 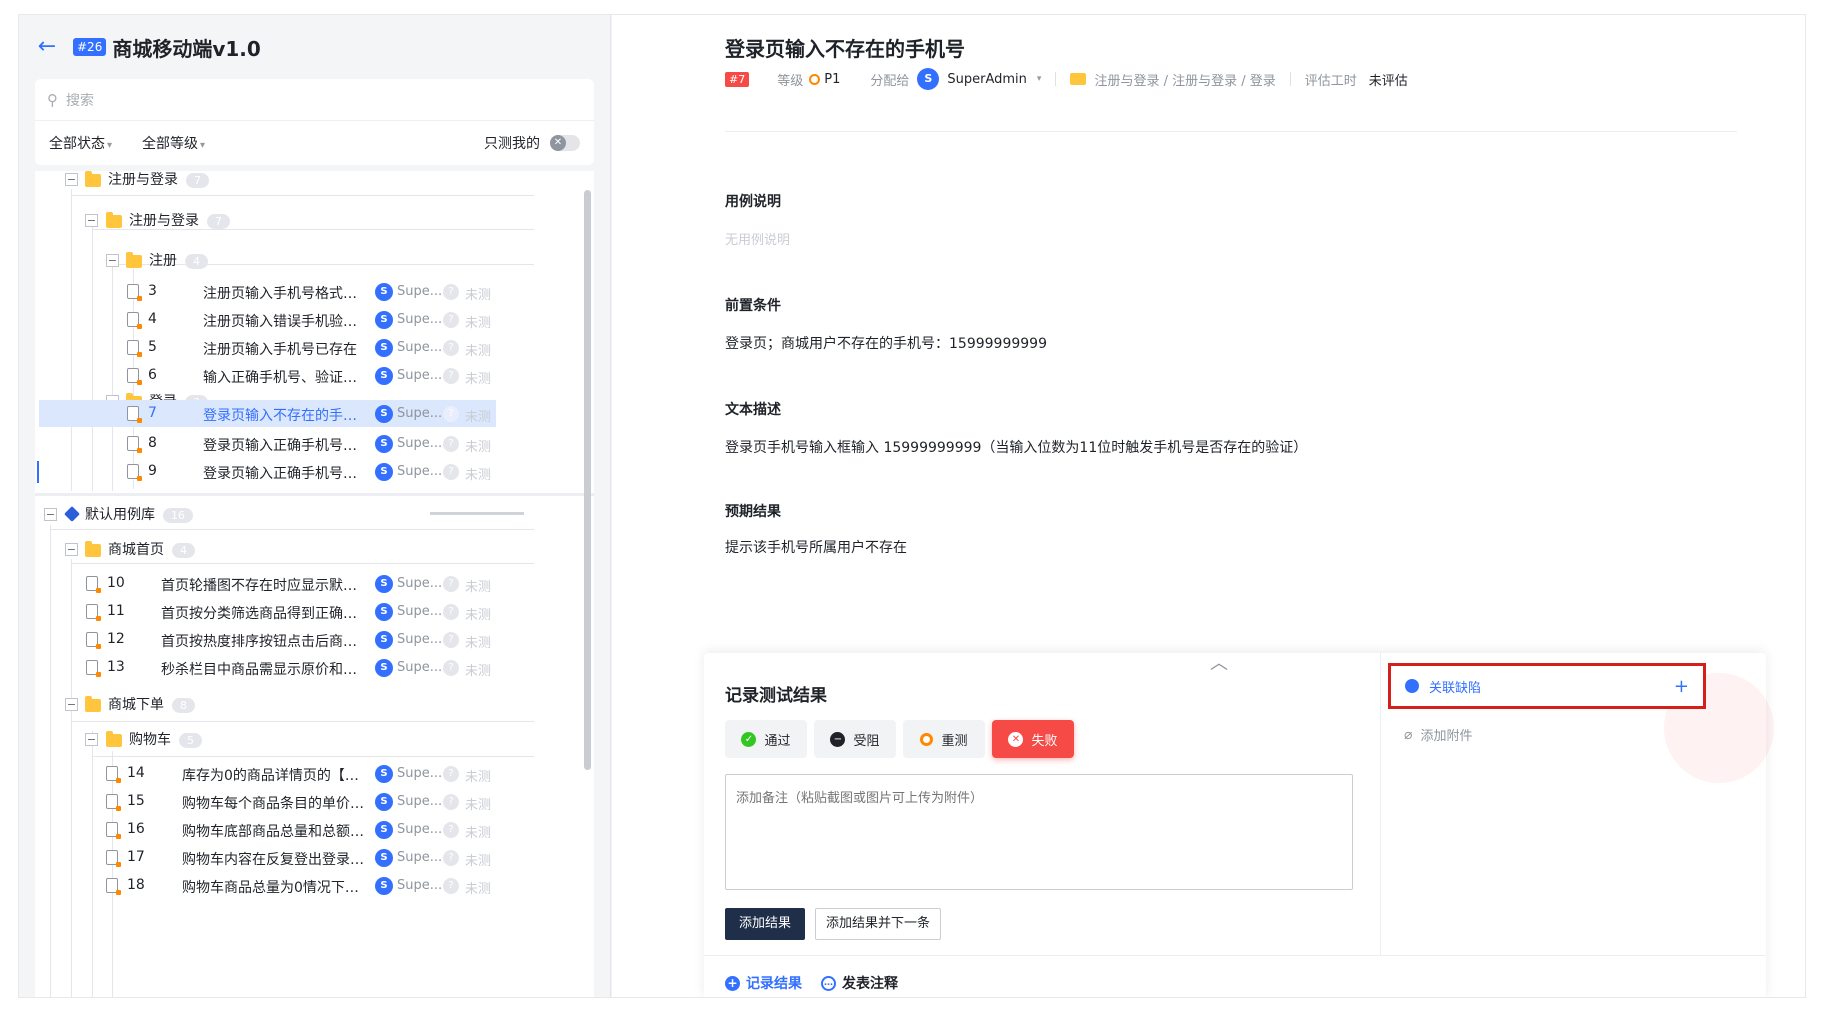 What do you see at coordinates (314, 739) in the screenshot?
I see `folder-row-cart: − 购物车 5` at bounding box center [314, 739].